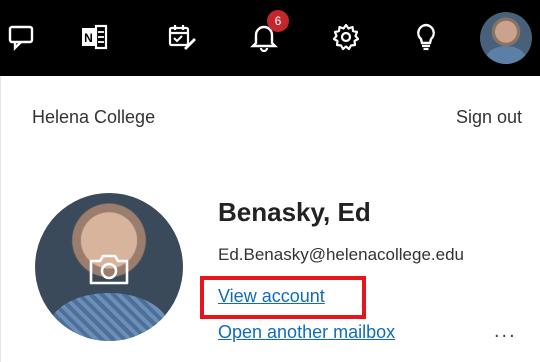  Describe the element at coordinates (506, 38) in the screenshot. I see `avatar` at that location.